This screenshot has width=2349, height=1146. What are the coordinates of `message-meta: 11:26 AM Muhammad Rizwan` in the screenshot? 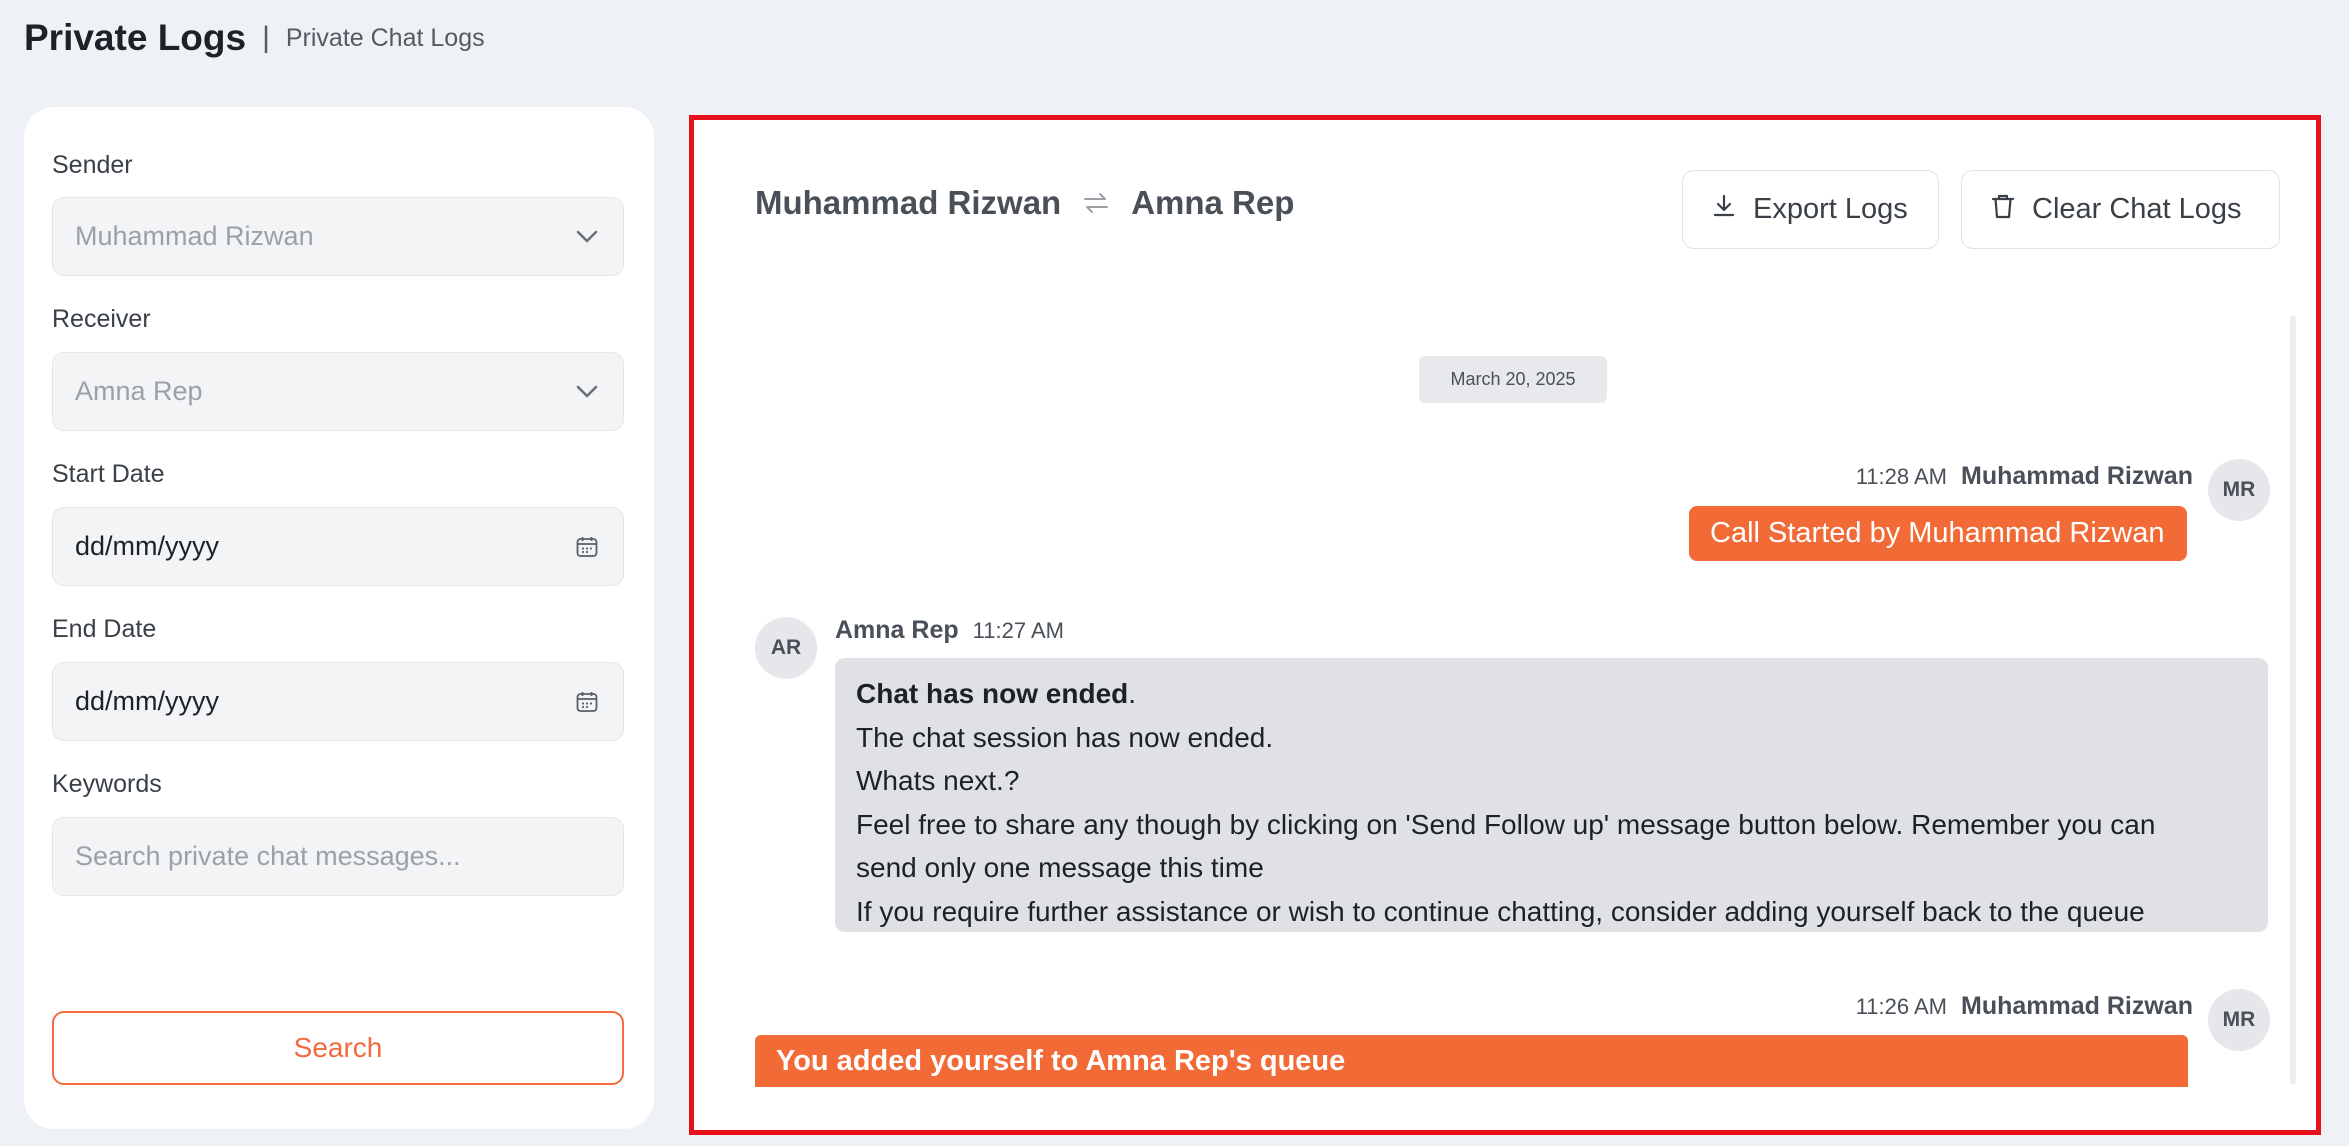 It's located at (2024, 1006).